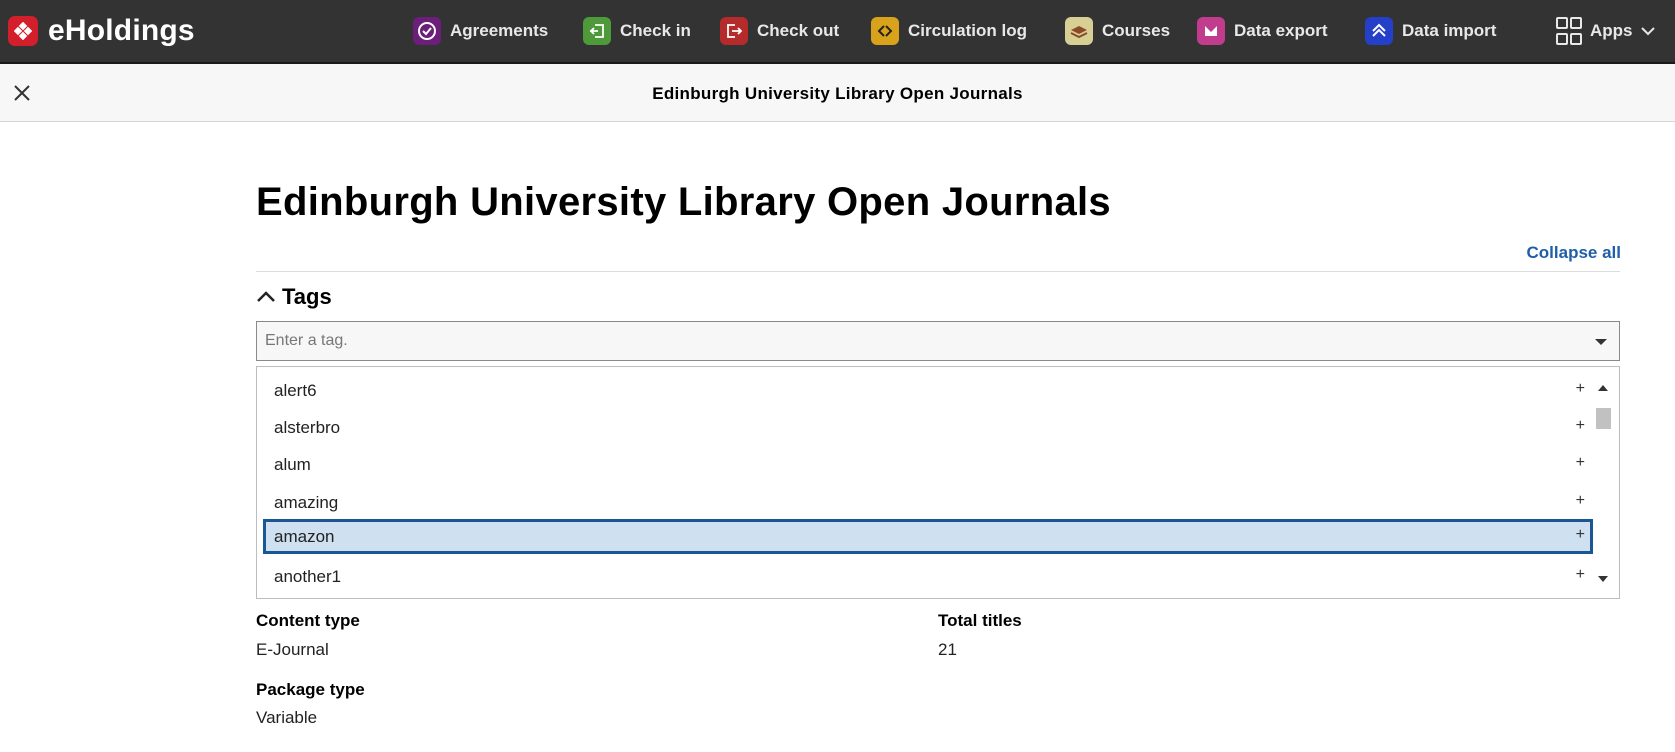  I want to click on content-type-label: Content type, so click(308, 620).